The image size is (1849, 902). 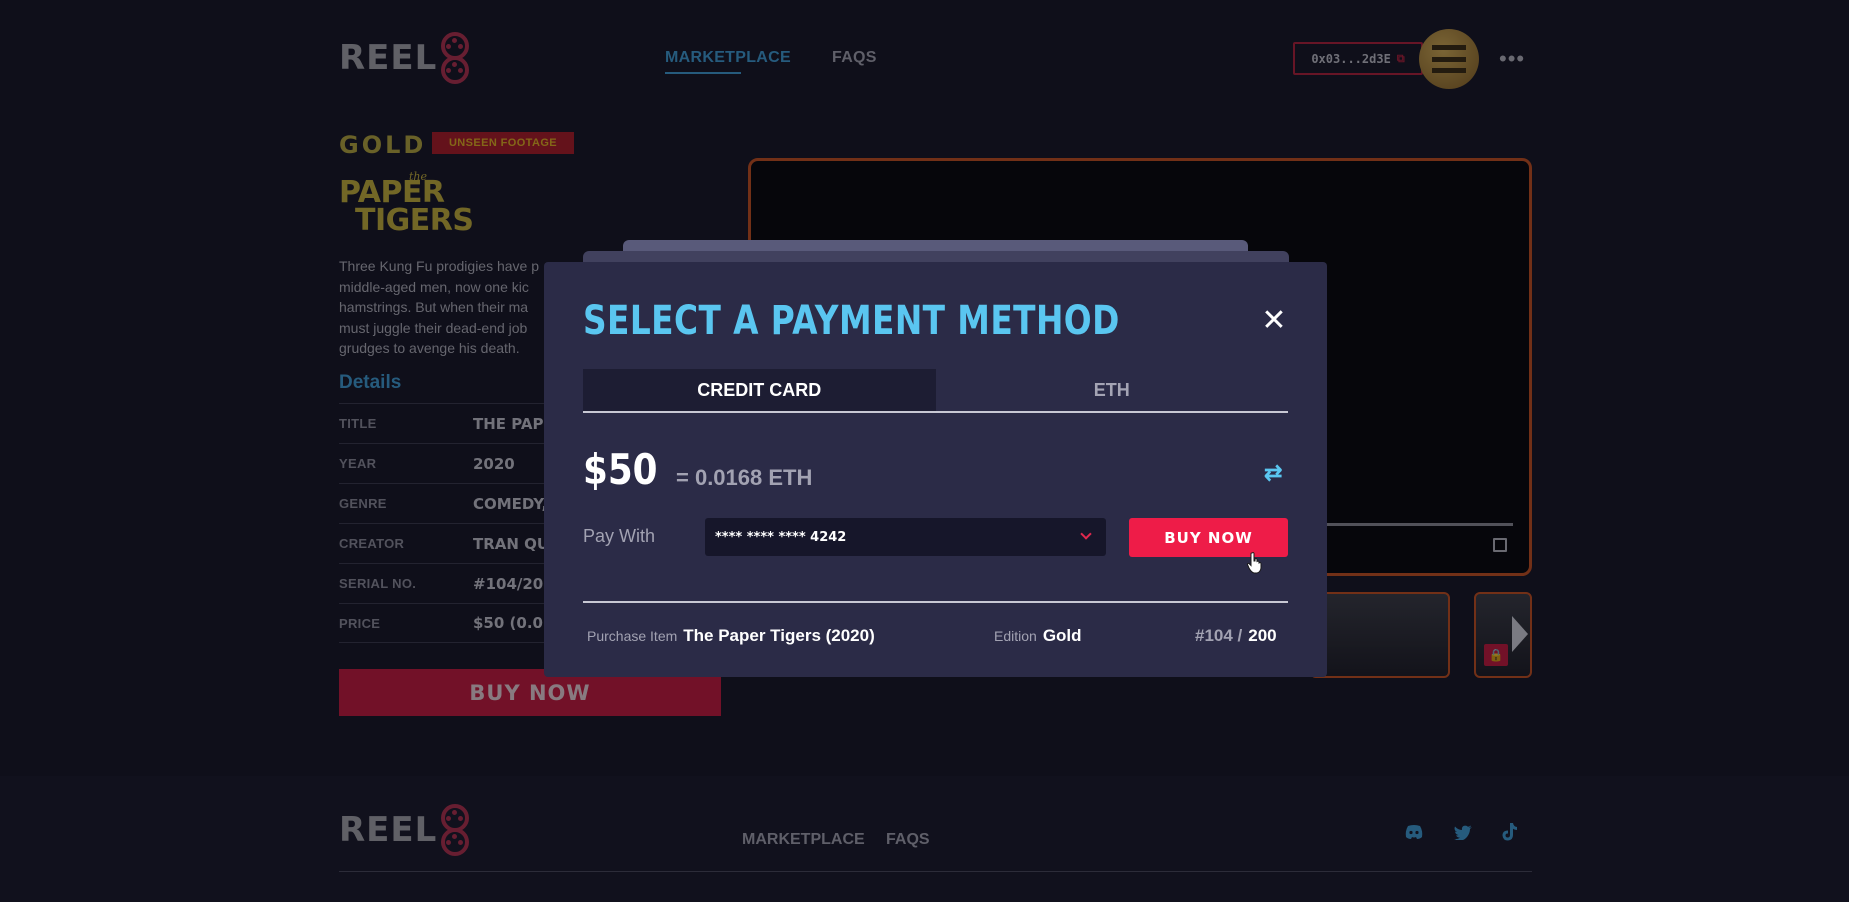 I want to click on buy-now-button: BUY NOW, so click(x=1208, y=537).